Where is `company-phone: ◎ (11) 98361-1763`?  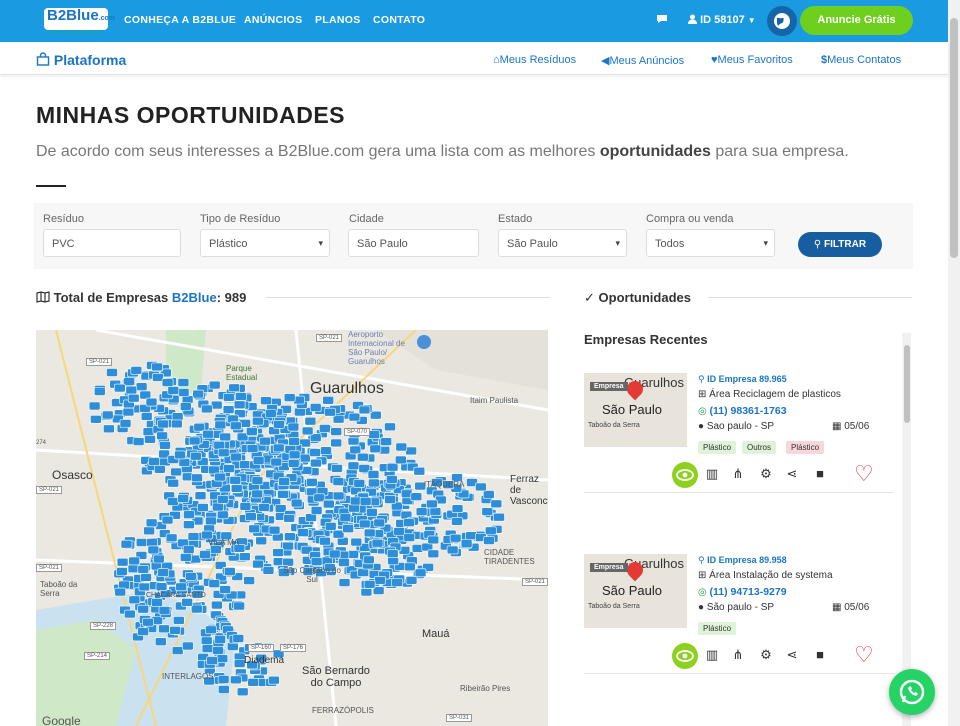 company-phone: ◎ (11) 98361-1763 is located at coordinates (742, 411).